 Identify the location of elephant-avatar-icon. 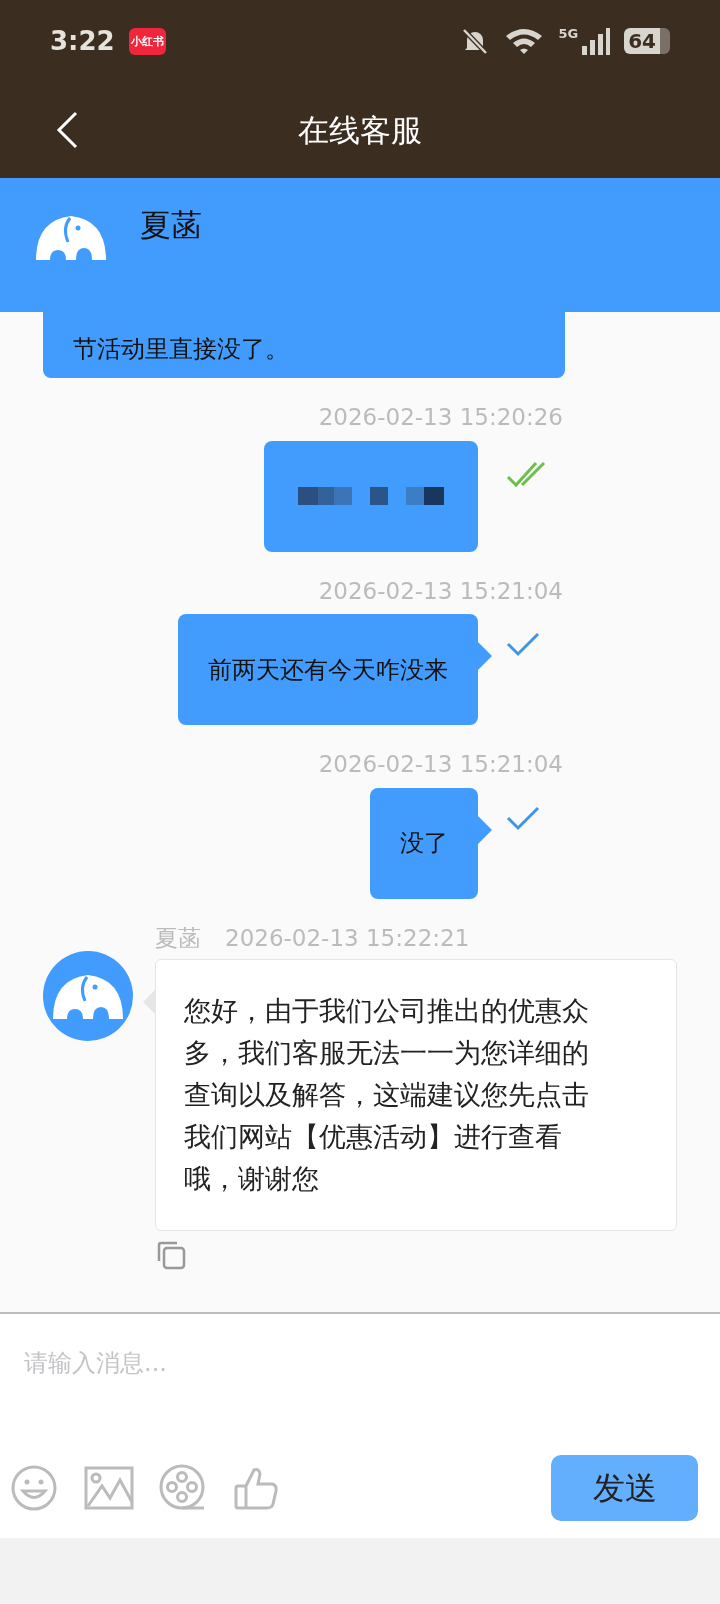
(88, 995).